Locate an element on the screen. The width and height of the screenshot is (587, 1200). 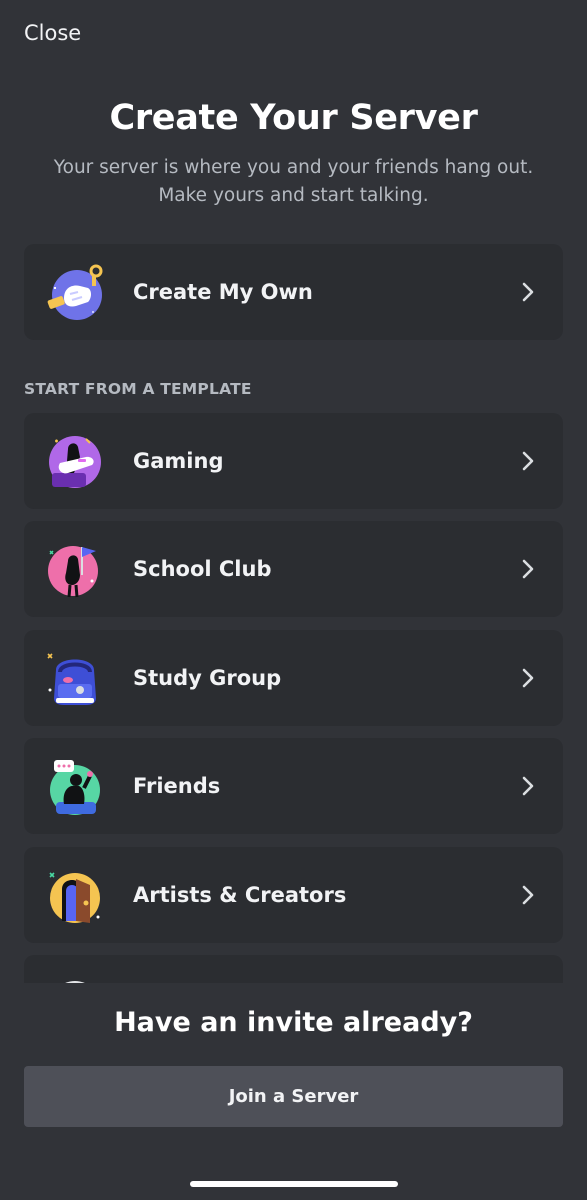
artists-creators-icon is located at coordinates (74, 897).